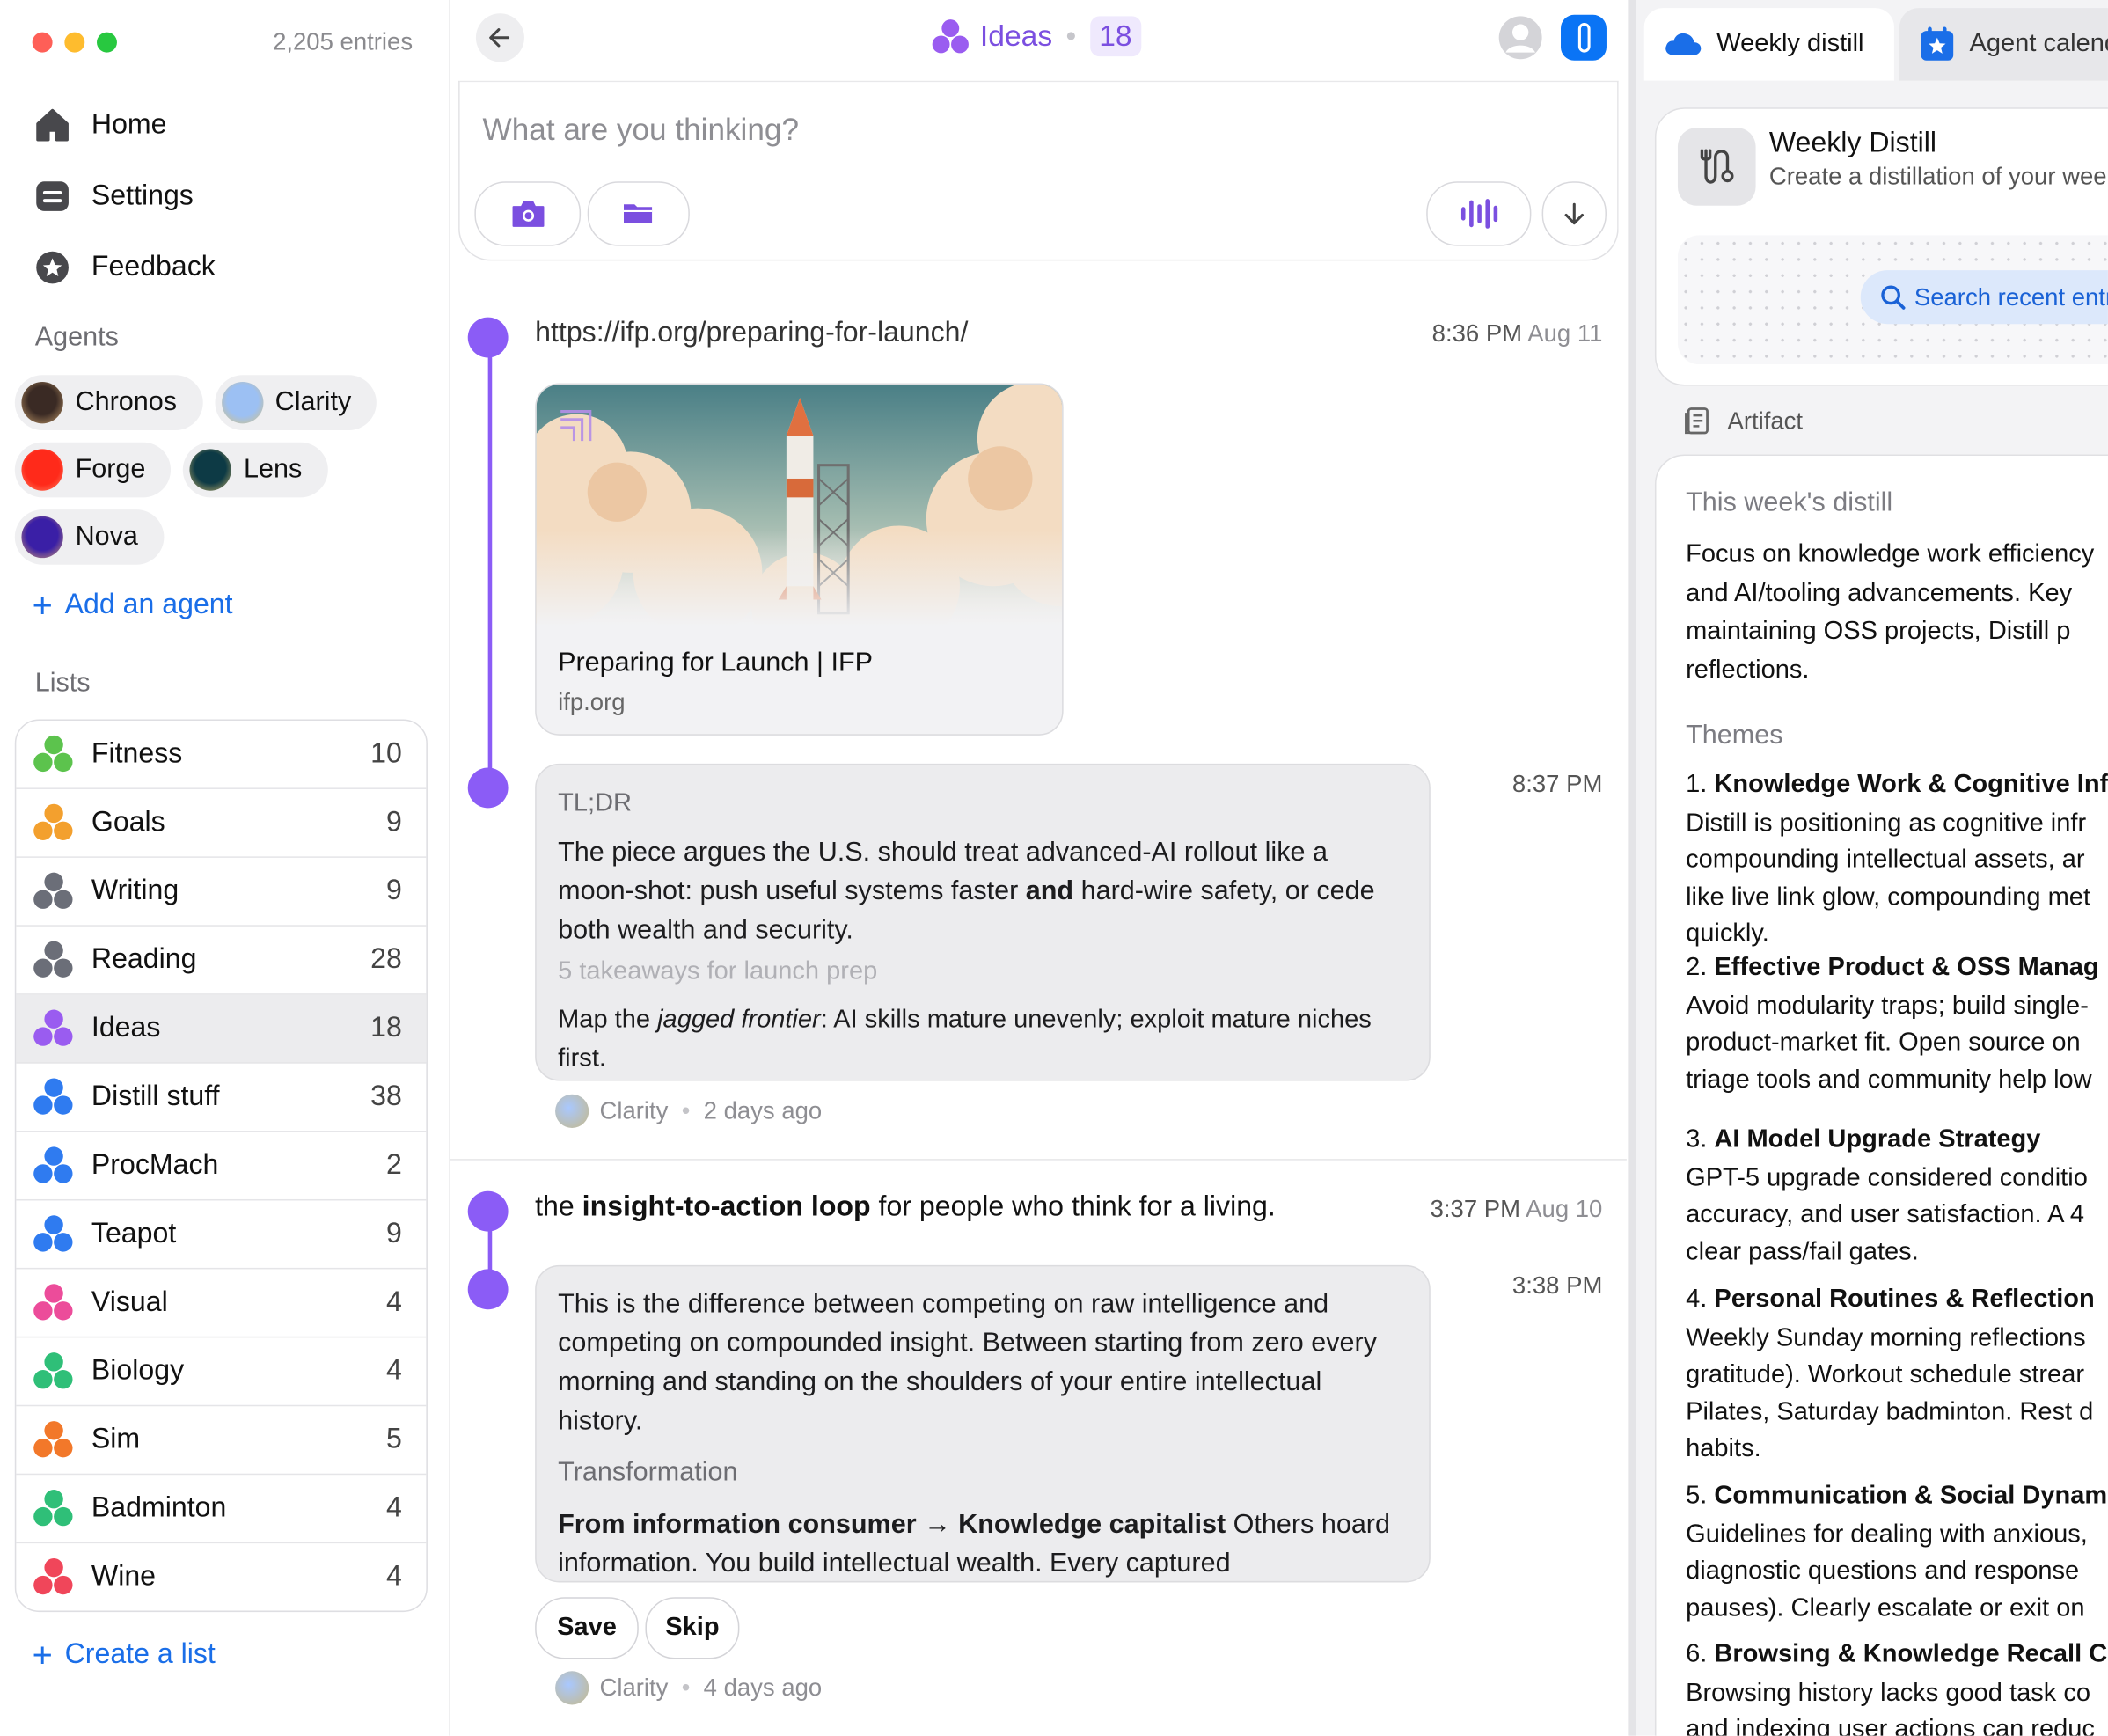  What do you see at coordinates (1887, 1534) in the screenshot?
I see `theme-line: Guidelines for dealing with anxious,` at bounding box center [1887, 1534].